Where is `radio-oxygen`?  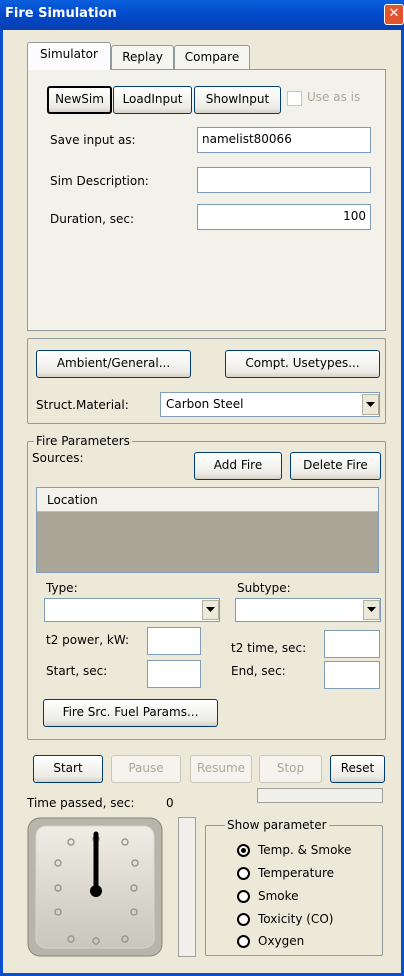 radio-oxygen is located at coordinates (243, 941).